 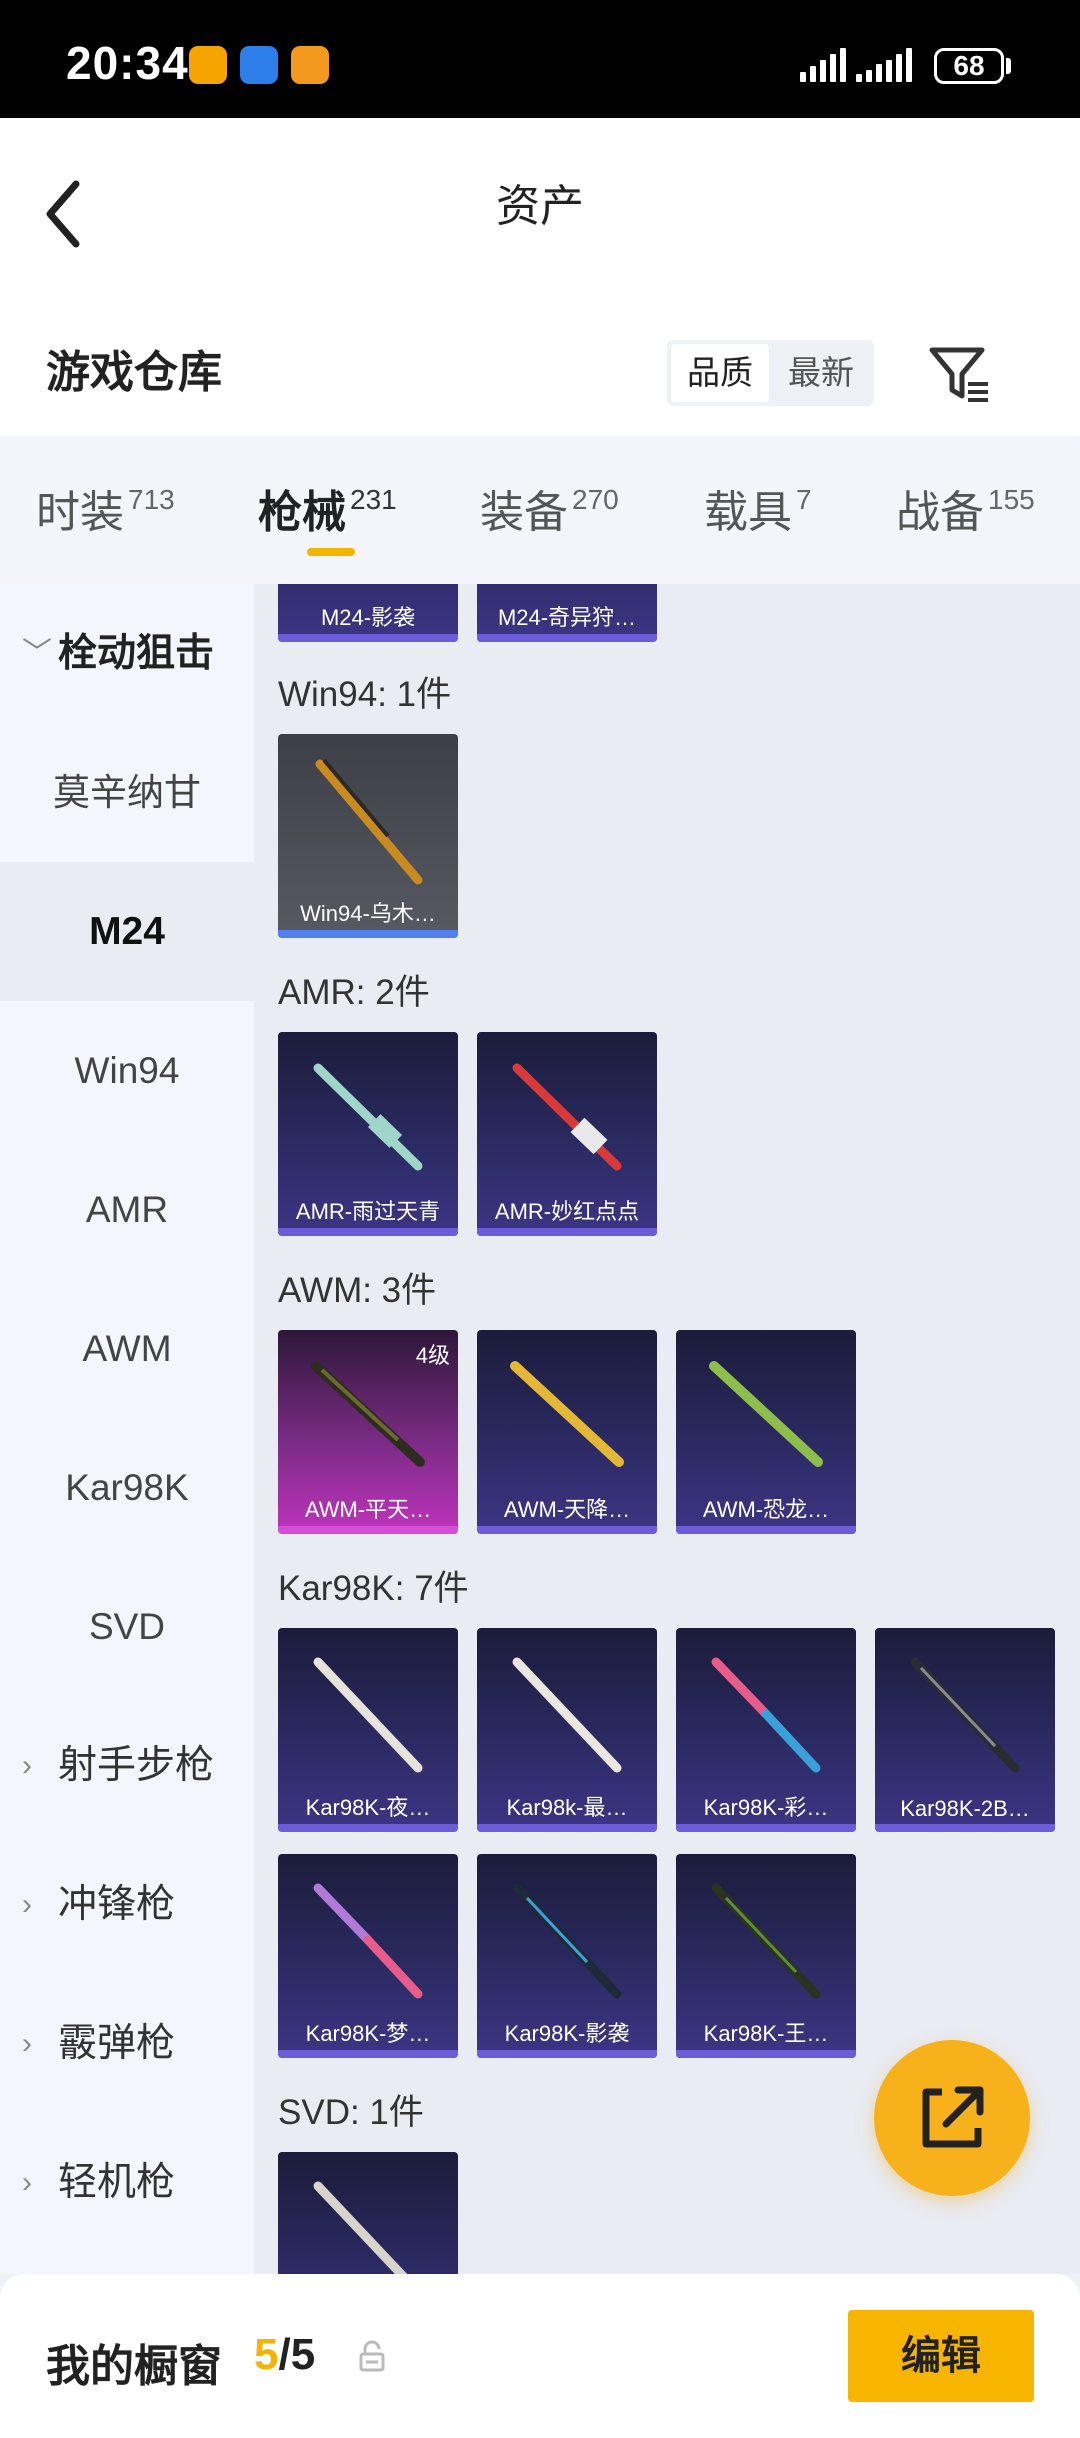 I want to click on sidebar-group-dmr: › 射手步枪, so click(x=127, y=1765).